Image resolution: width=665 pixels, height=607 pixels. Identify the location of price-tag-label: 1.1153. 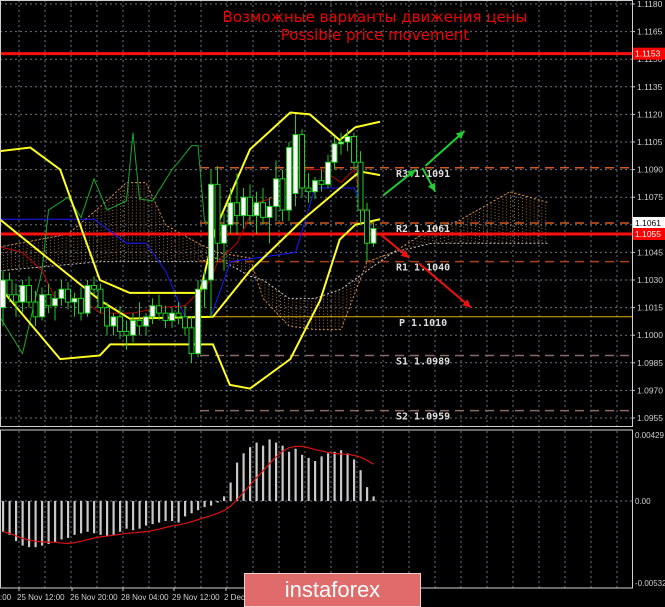
(648, 54).